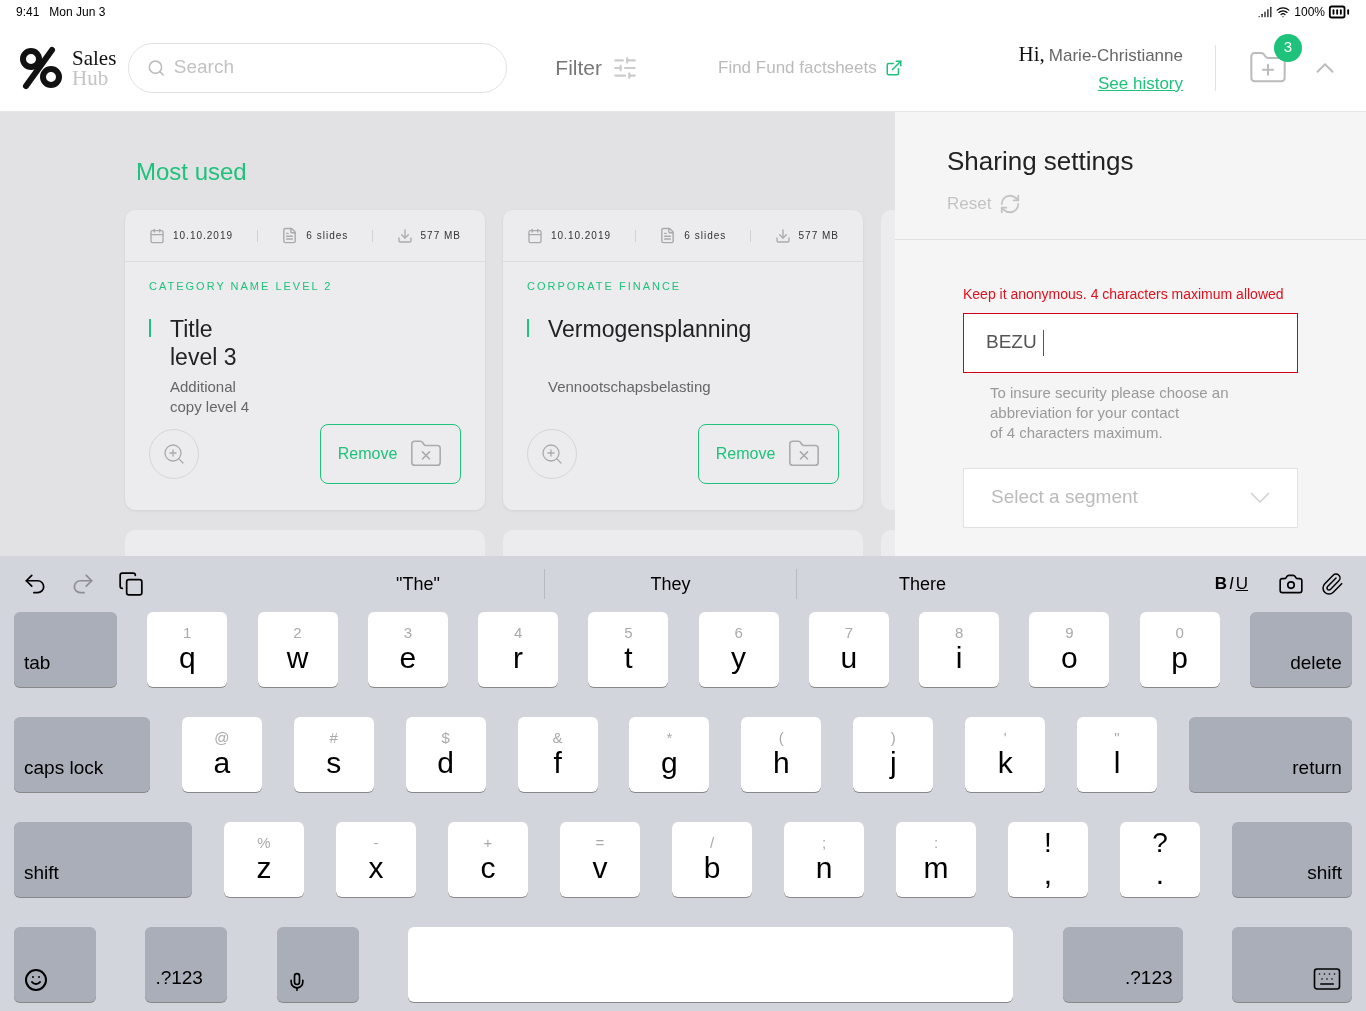 The height and width of the screenshot is (1011, 1366). Describe the element at coordinates (376, 859) in the screenshot. I see `key: - x` at that location.